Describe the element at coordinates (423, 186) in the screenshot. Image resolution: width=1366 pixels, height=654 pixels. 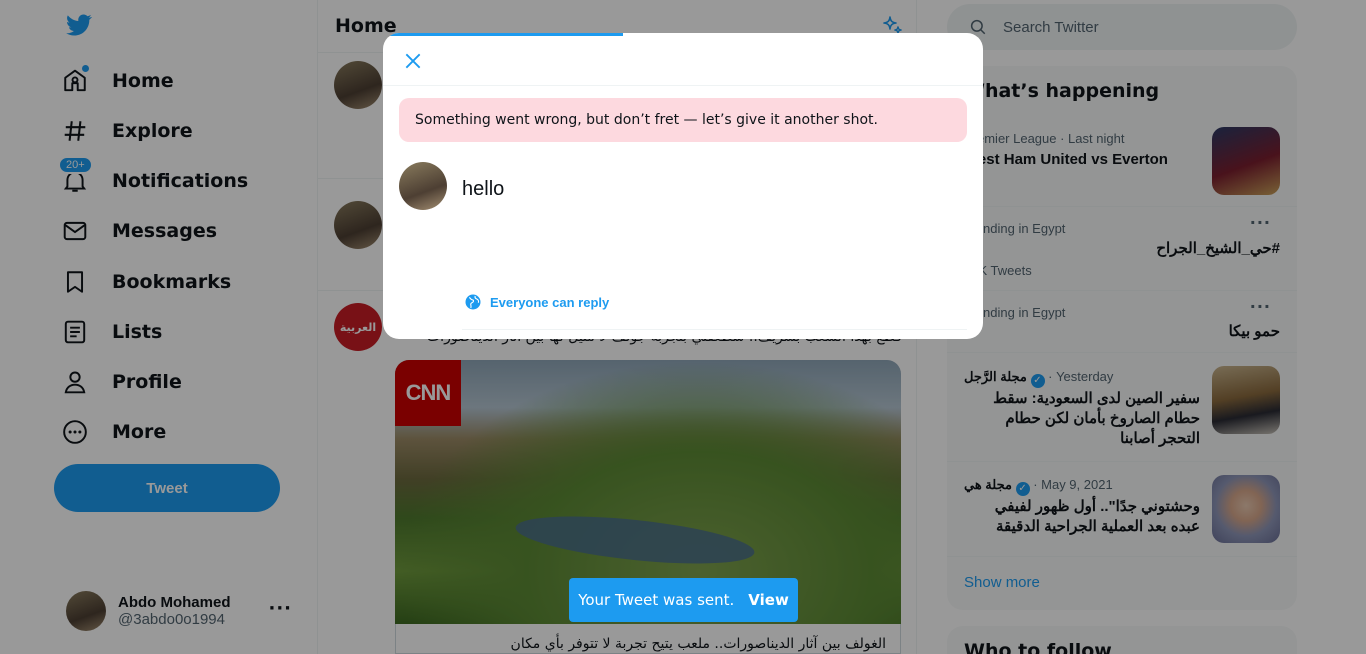
I see `avatar` at that location.